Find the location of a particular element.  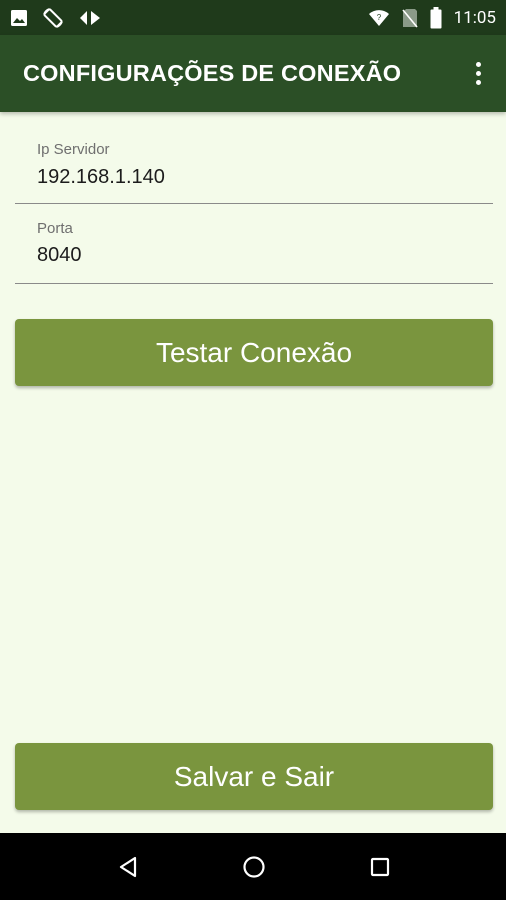

status-bar: ? 11:05 is located at coordinates (253, 17).